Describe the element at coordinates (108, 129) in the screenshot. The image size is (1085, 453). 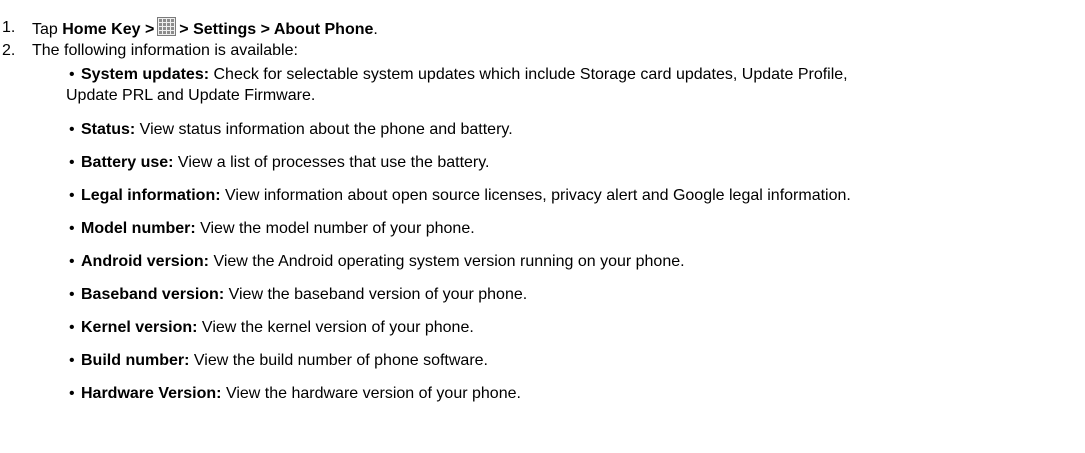
I see `item-term: Status:` at that location.